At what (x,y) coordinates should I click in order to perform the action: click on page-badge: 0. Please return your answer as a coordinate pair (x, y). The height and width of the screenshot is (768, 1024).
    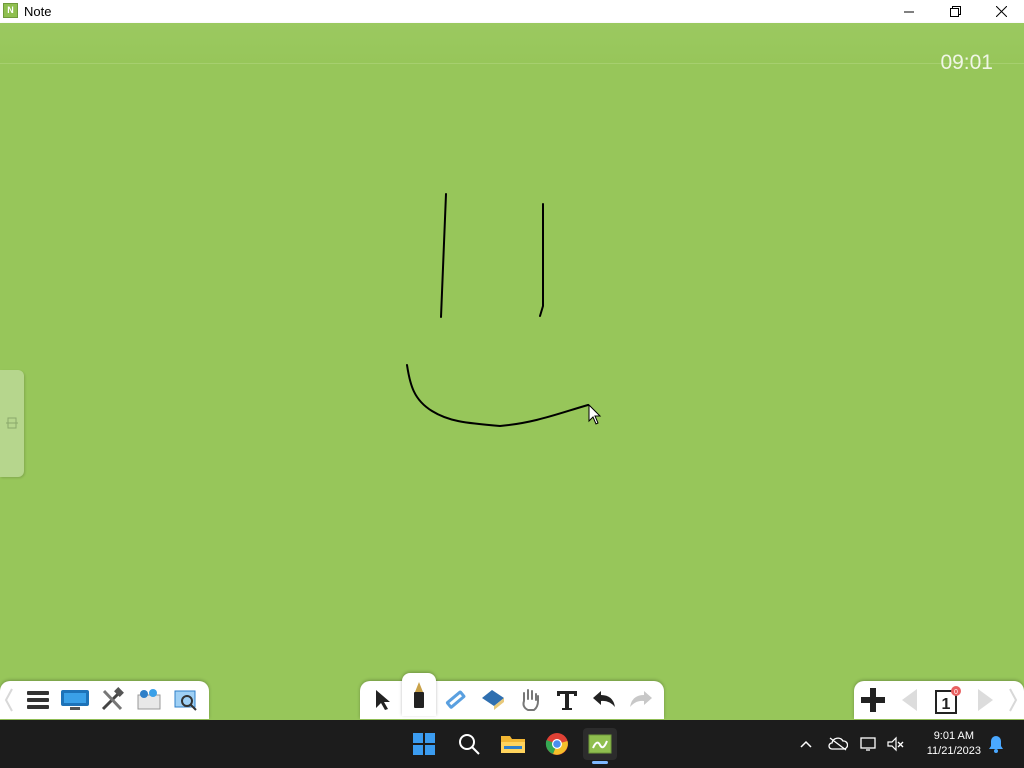
    Looking at the image, I should click on (956, 692).